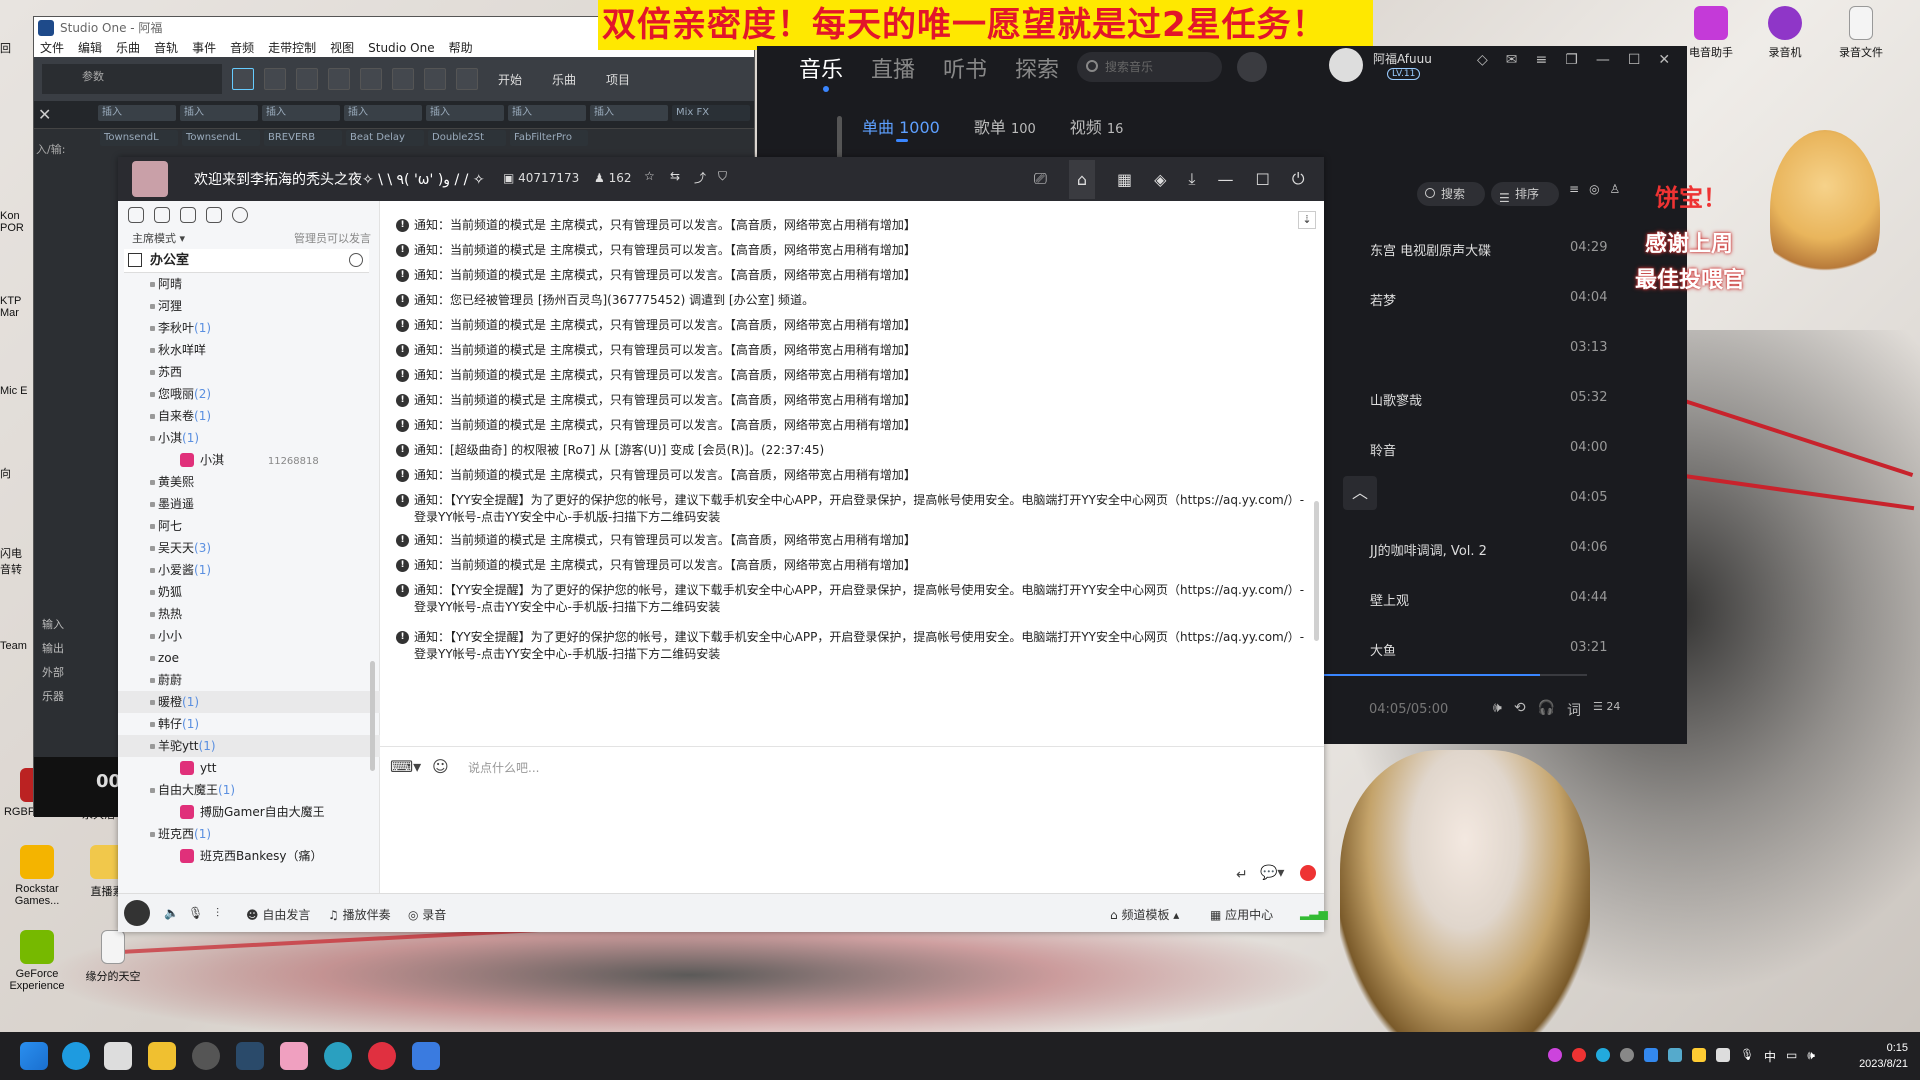 The height and width of the screenshot is (1080, 1920). What do you see at coordinates (5, 48) in the screenshot?
I see `desktop-edge-label: 回` at bounding box center [5, 48].